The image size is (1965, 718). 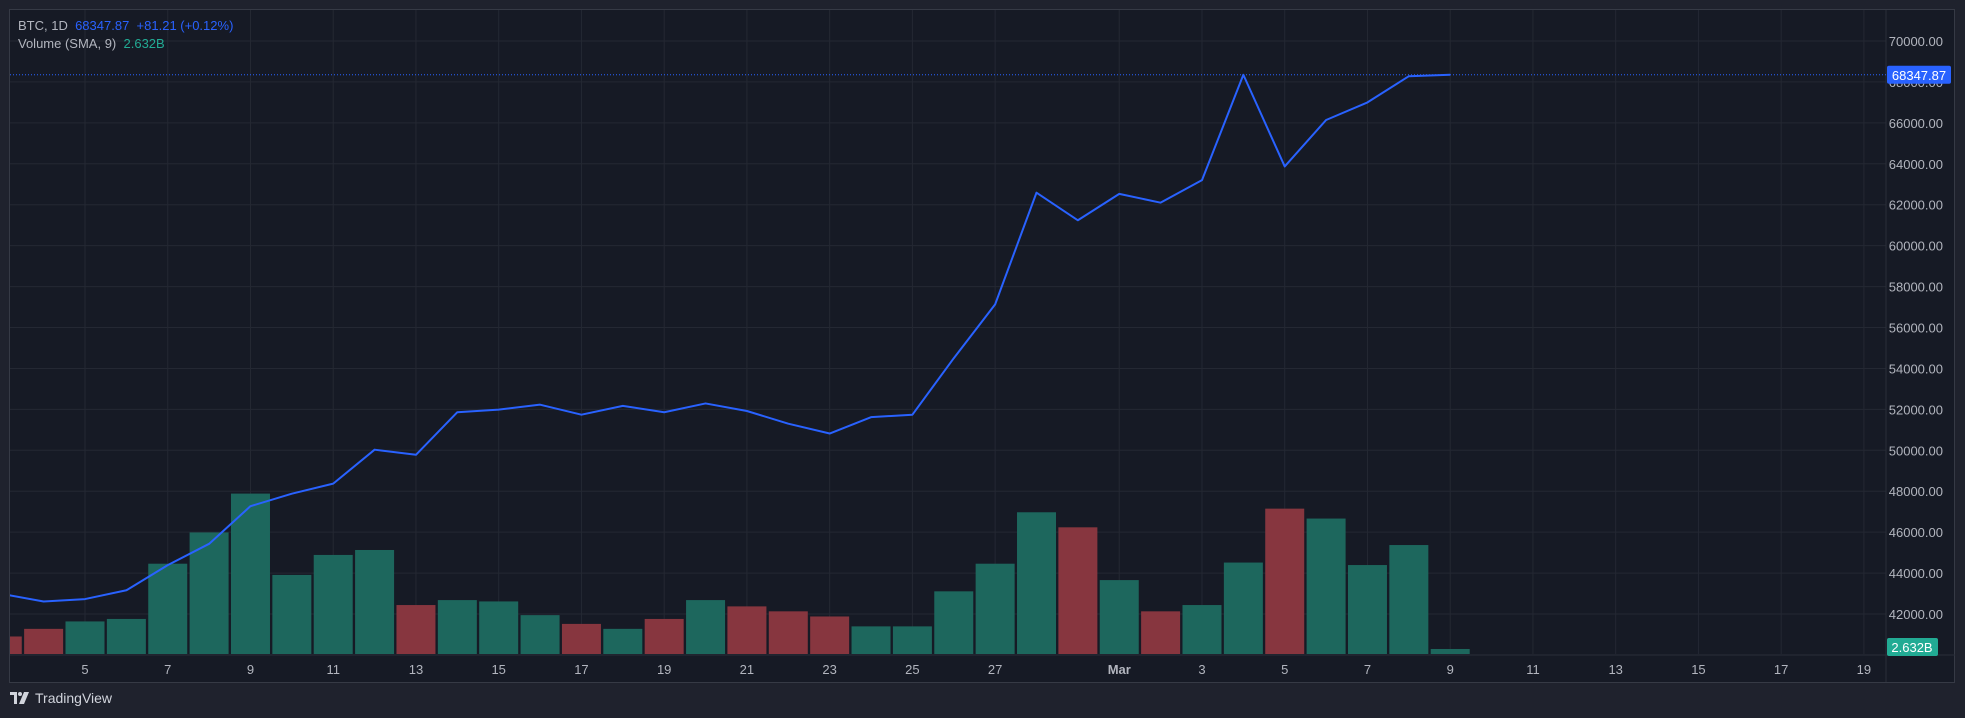 I want to click on y-tick-label: 56000.00, so click(x=1916, y=328).